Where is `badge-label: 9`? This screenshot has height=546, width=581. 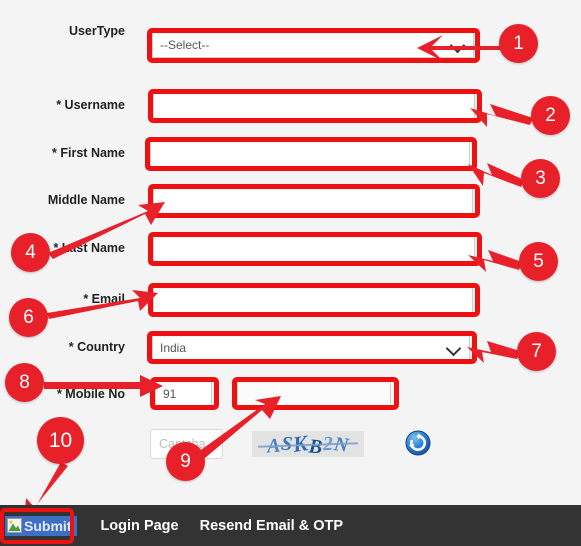 badge-label: 9 is located at coordinates (185, 461).